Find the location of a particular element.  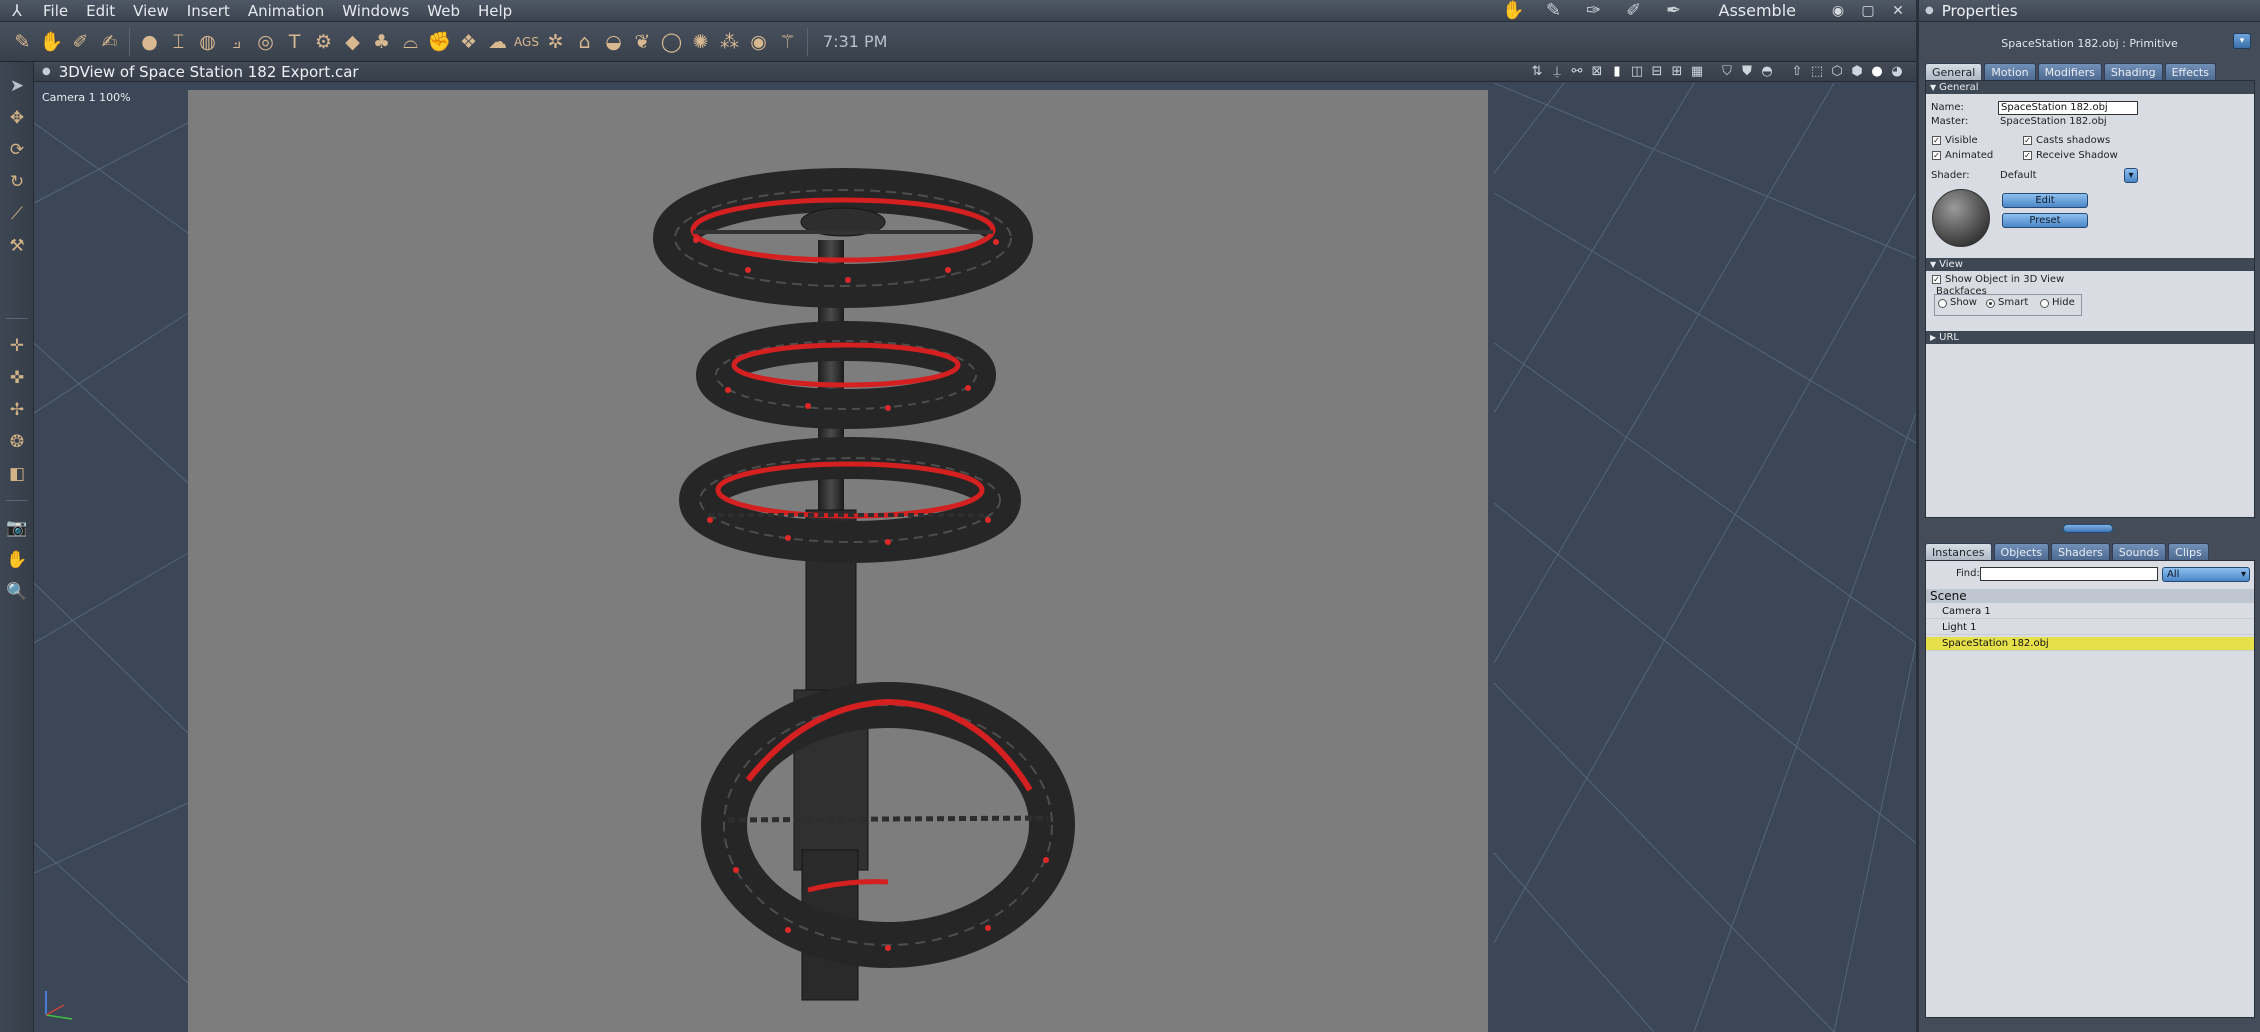

tab-sounds: Sounds is located at coordinates (2139, 551).